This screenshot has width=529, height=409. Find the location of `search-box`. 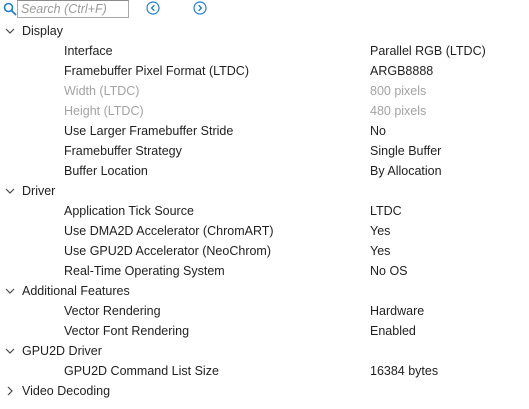

search-box is located at coordinates (65, 9).